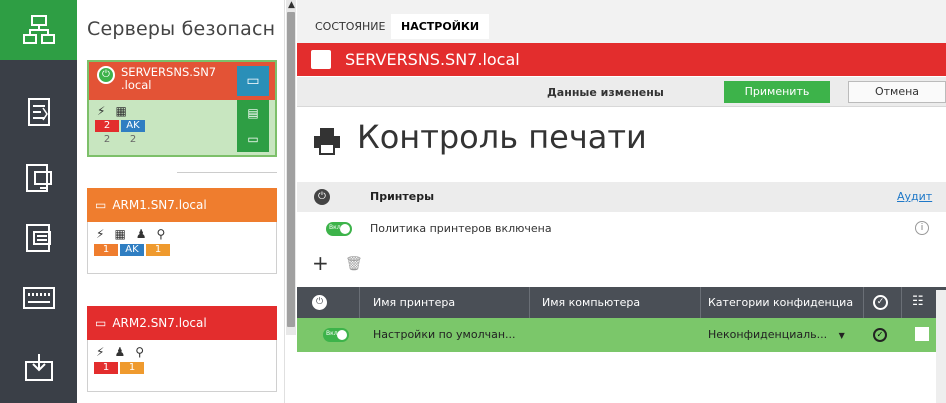  What do you see at coordinates (350, 26) in the screenshot?
I see `tab-status: СОСТОЯНИЕ` at bounding box center [350, 26].